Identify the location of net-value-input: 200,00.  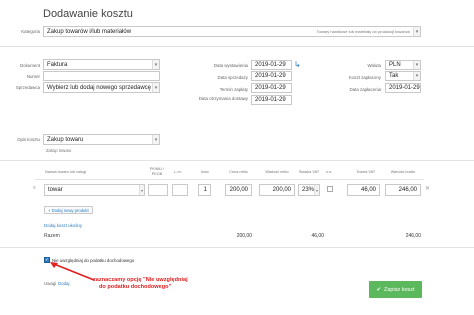
(277, 190).